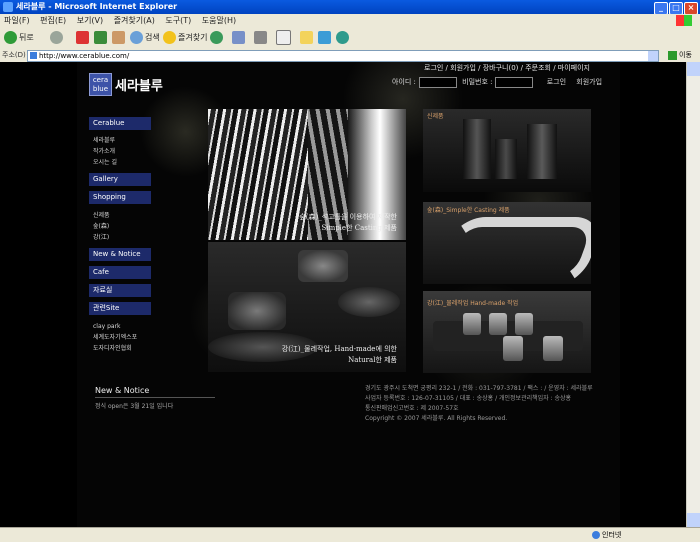 This screenshot has width=700, height=542. Describe the element at coordinates (145, 38) in the screenshot. I see `search-button: 검색` at that location.